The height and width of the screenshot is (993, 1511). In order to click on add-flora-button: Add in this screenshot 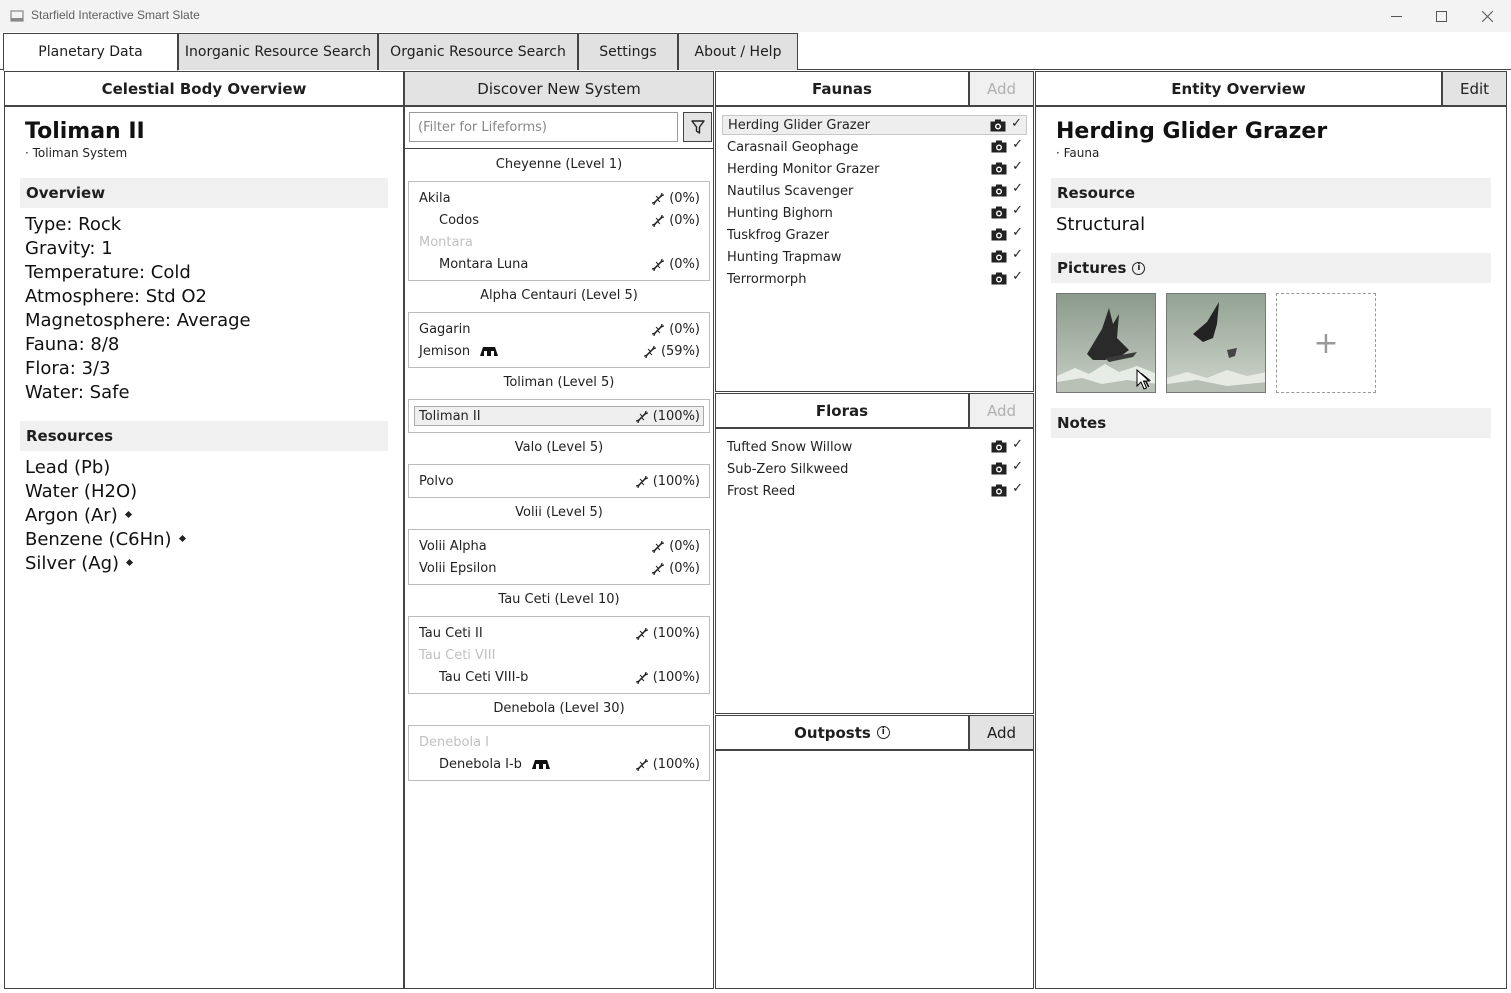, I will do `click(1001, 410)`.